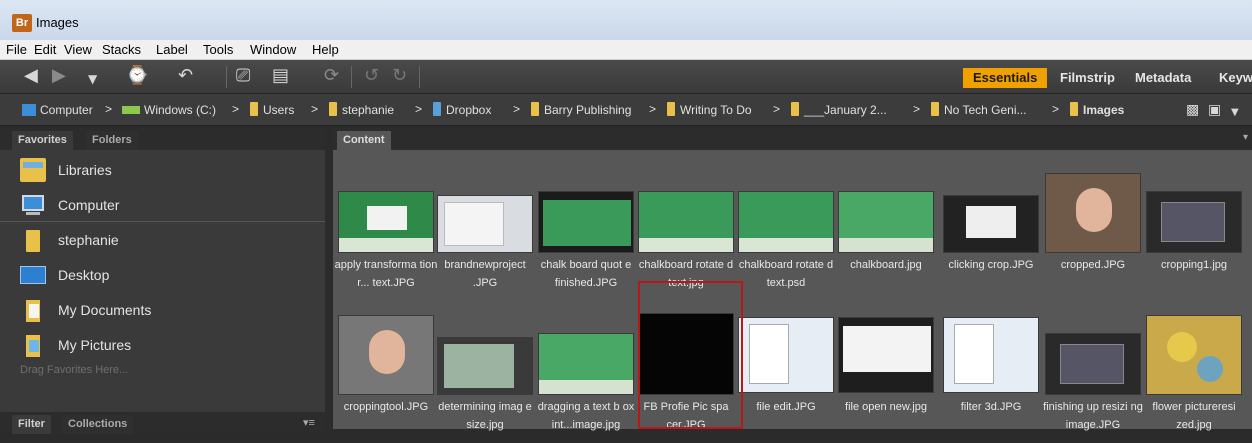 The width and height of the screenshot is (1252, 443). What do you see at coordinates (162, 344) in the screenshot?
I see `favorite-my-pictures: My Pictures` at bounding box center [162, 344].